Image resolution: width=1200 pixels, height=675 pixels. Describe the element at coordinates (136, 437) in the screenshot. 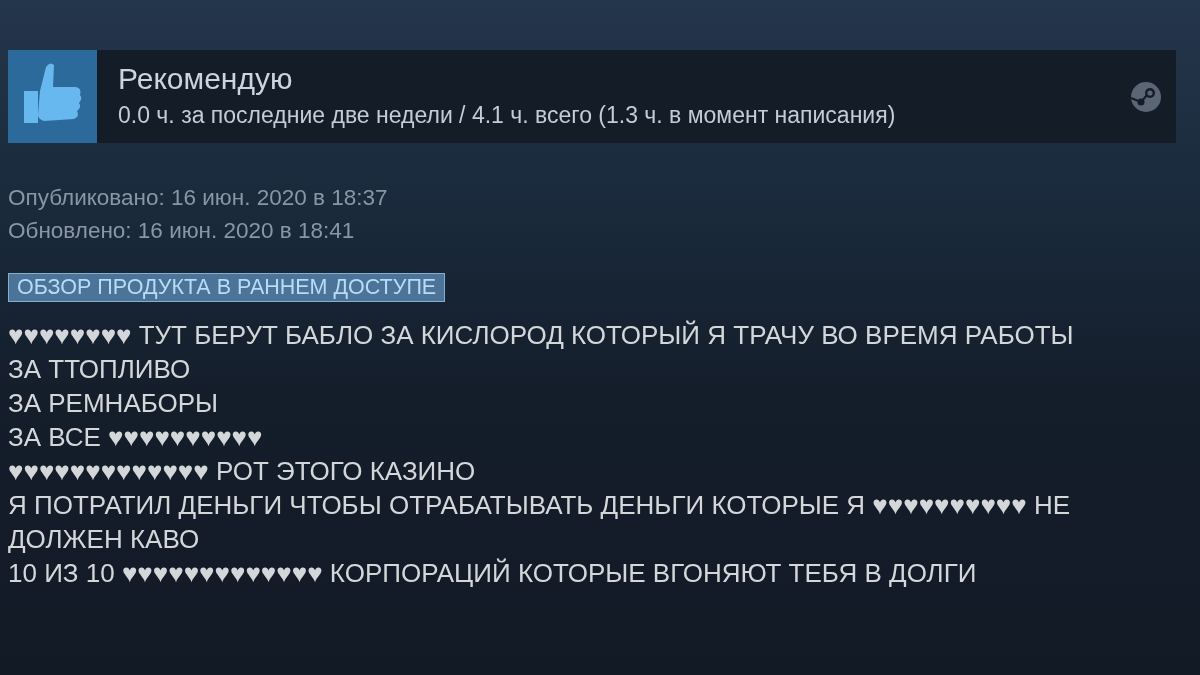

I see `review-text-line: ЗА ВСЕ ♥♥♥♥♥♥♥♥♥♥` at that location.